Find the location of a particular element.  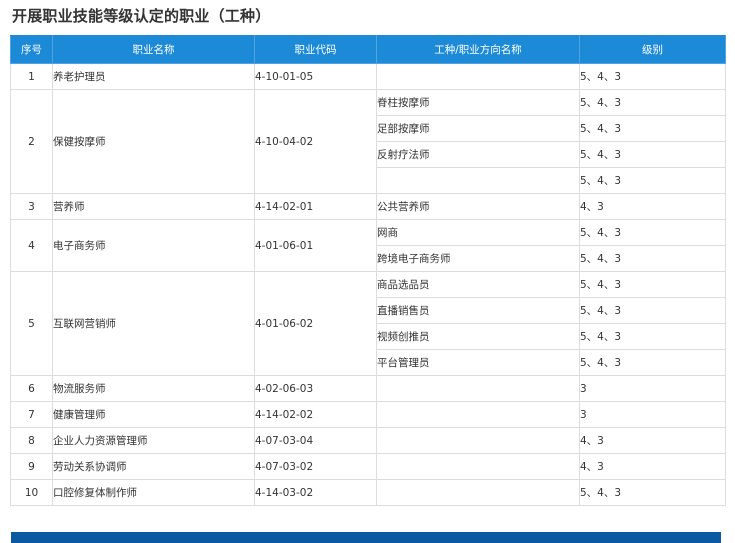

header-subtype: 工种/职业方向名称 is located at coordinates (478, 49).